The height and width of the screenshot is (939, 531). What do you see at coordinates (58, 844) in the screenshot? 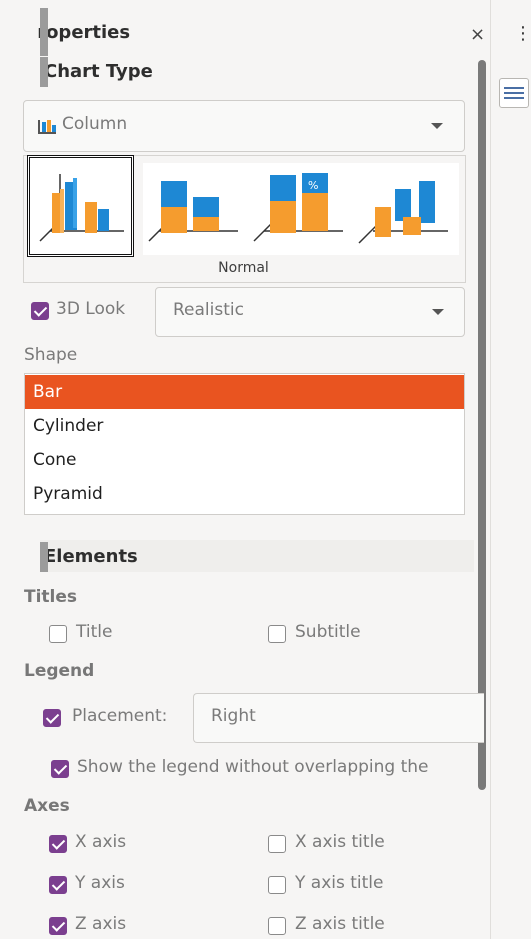
I see `x-axis-checkbox` at bounding box center [58, 844].